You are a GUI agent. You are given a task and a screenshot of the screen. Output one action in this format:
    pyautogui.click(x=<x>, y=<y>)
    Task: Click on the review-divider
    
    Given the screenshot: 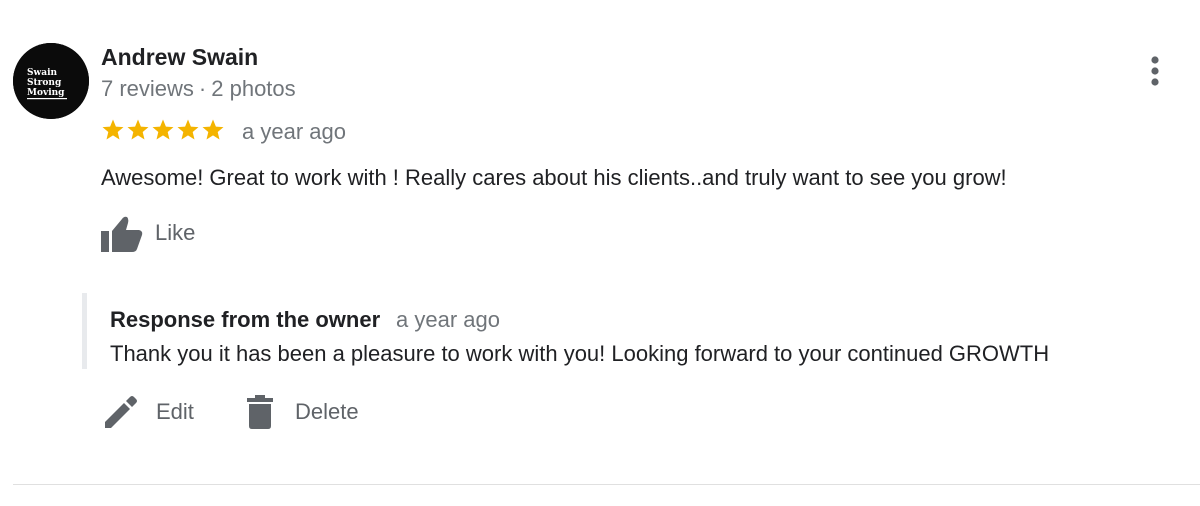 What is the action you would take?
    pyautogui.click(x=606, y=484)
    